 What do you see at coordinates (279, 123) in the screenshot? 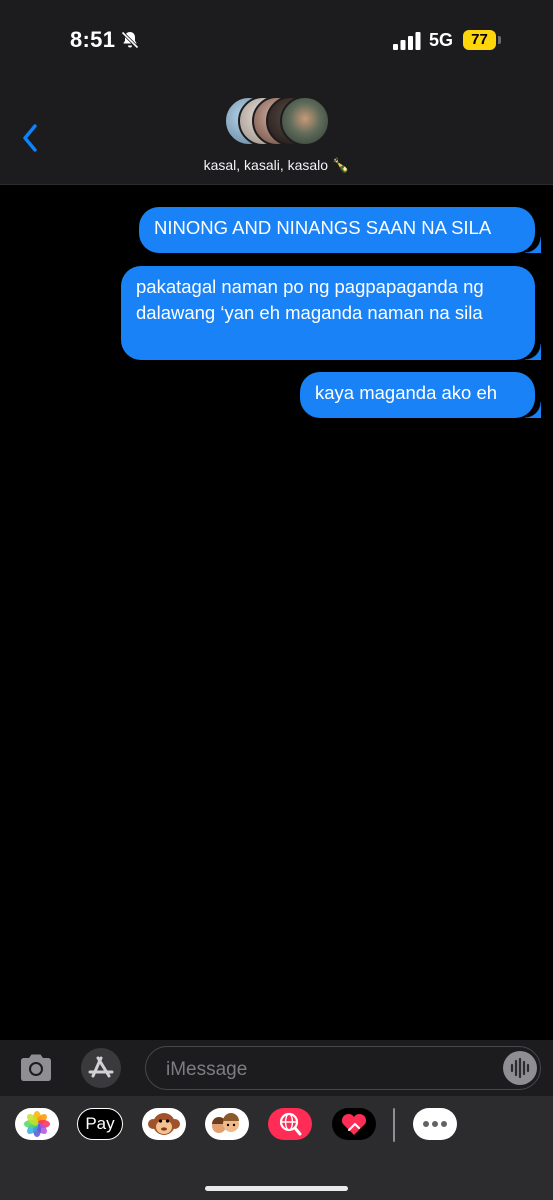
I see `group-avatar-stack` at bounding box center [279, 123].